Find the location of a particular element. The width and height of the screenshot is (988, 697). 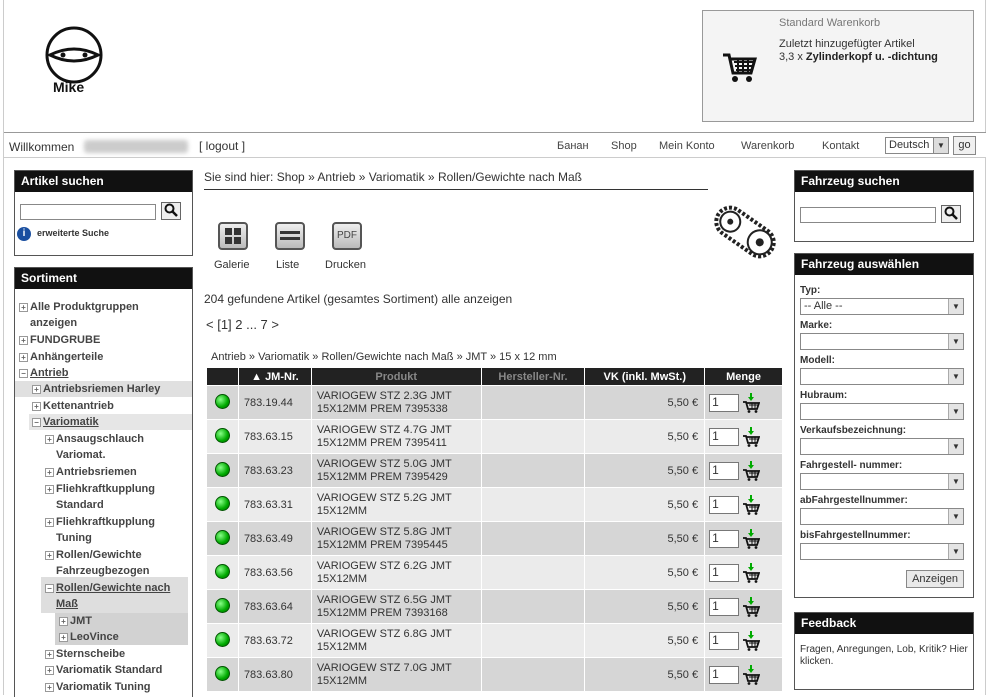

tree-item-ansaug: + Ansaugschlauch Variomat. is located at coordinates (94, 447).